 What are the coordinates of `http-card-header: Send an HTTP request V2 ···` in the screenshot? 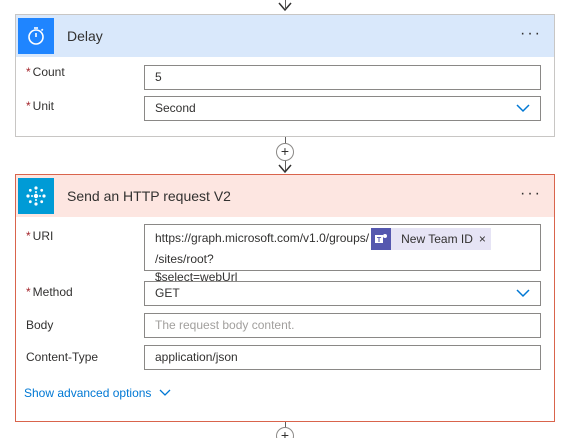 It's located at (285, 196).